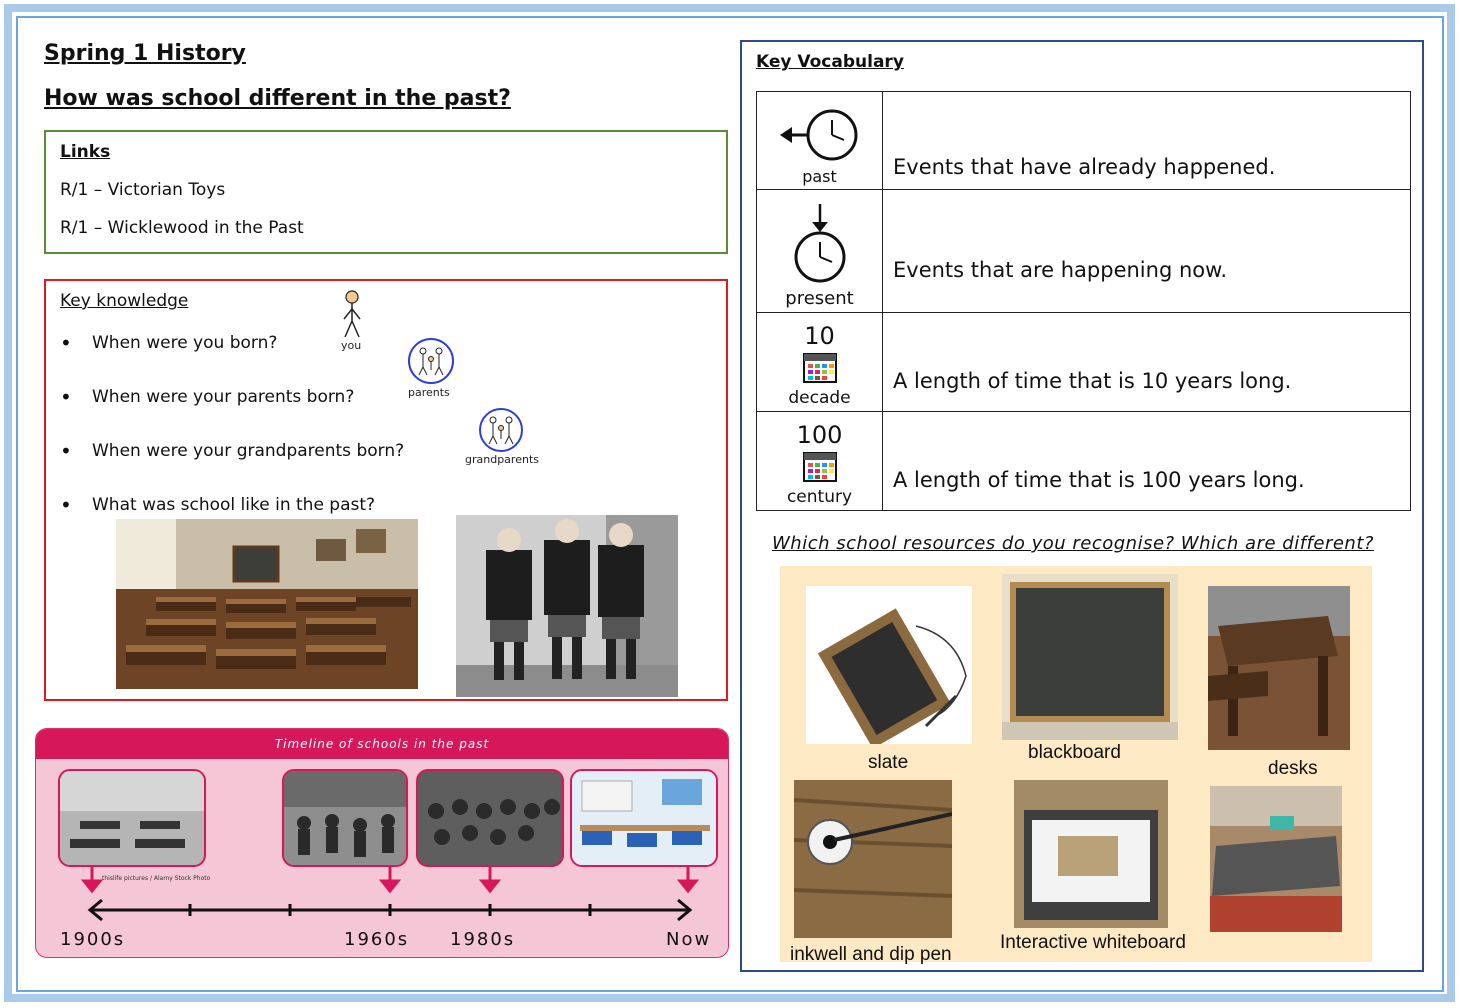 This screenshot has height=1008, width=1461. Describe the element at coordinates (85, 152) in the screenshot. I see `links-heading: Links` at that location.